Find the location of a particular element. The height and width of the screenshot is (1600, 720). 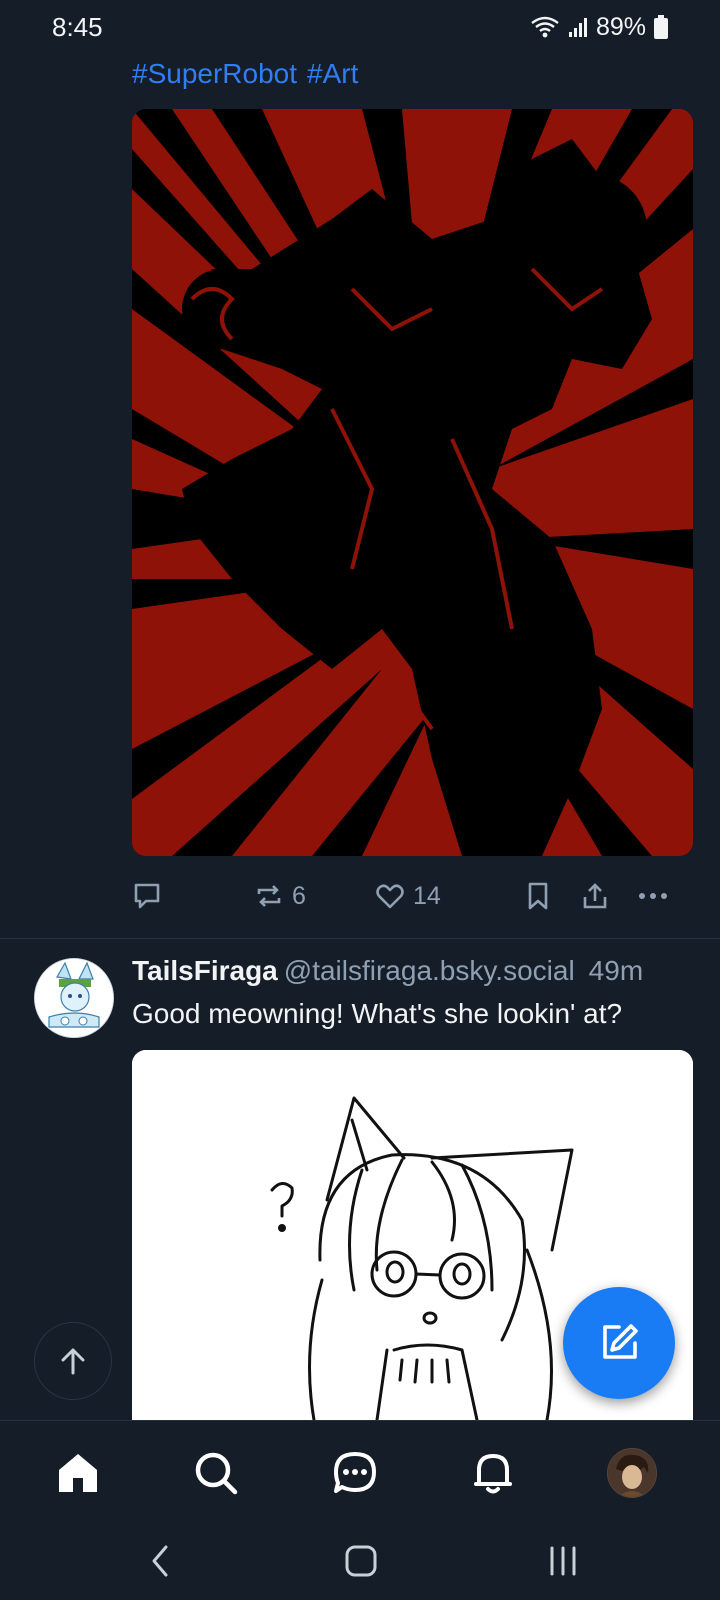

reply-button is located at coordinates (147, 896).